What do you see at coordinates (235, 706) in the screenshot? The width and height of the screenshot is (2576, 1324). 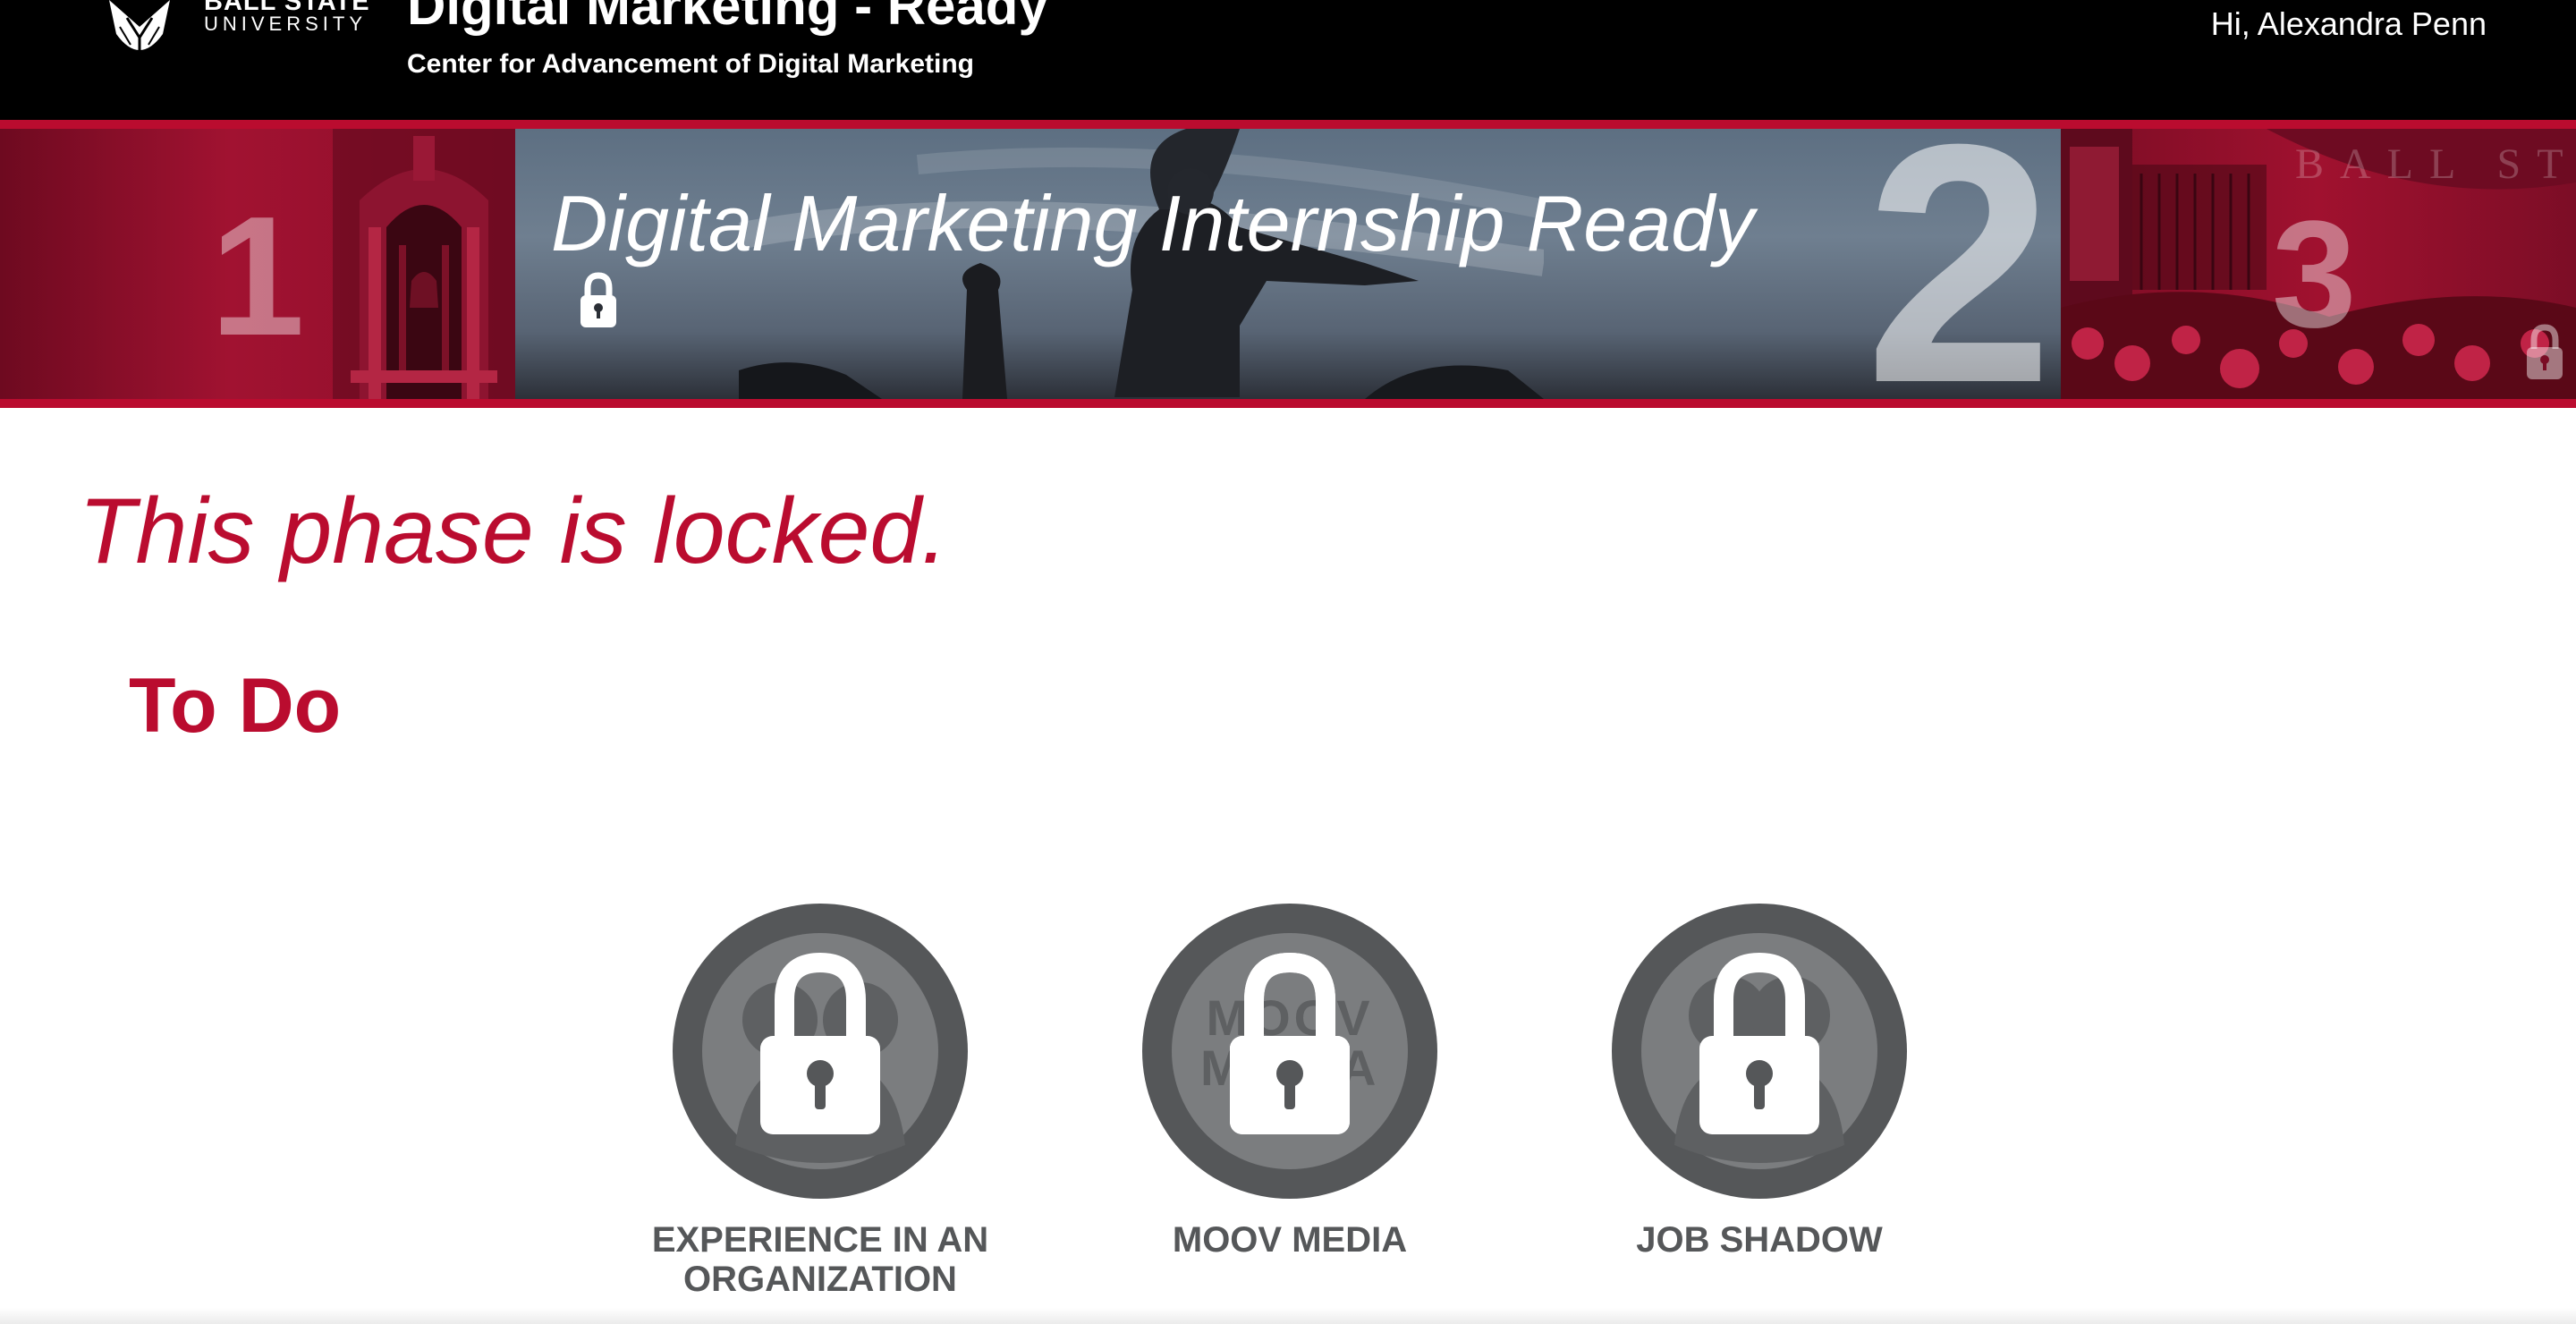 I see `todo-heading: To Do` at bounding box center [235, 706].